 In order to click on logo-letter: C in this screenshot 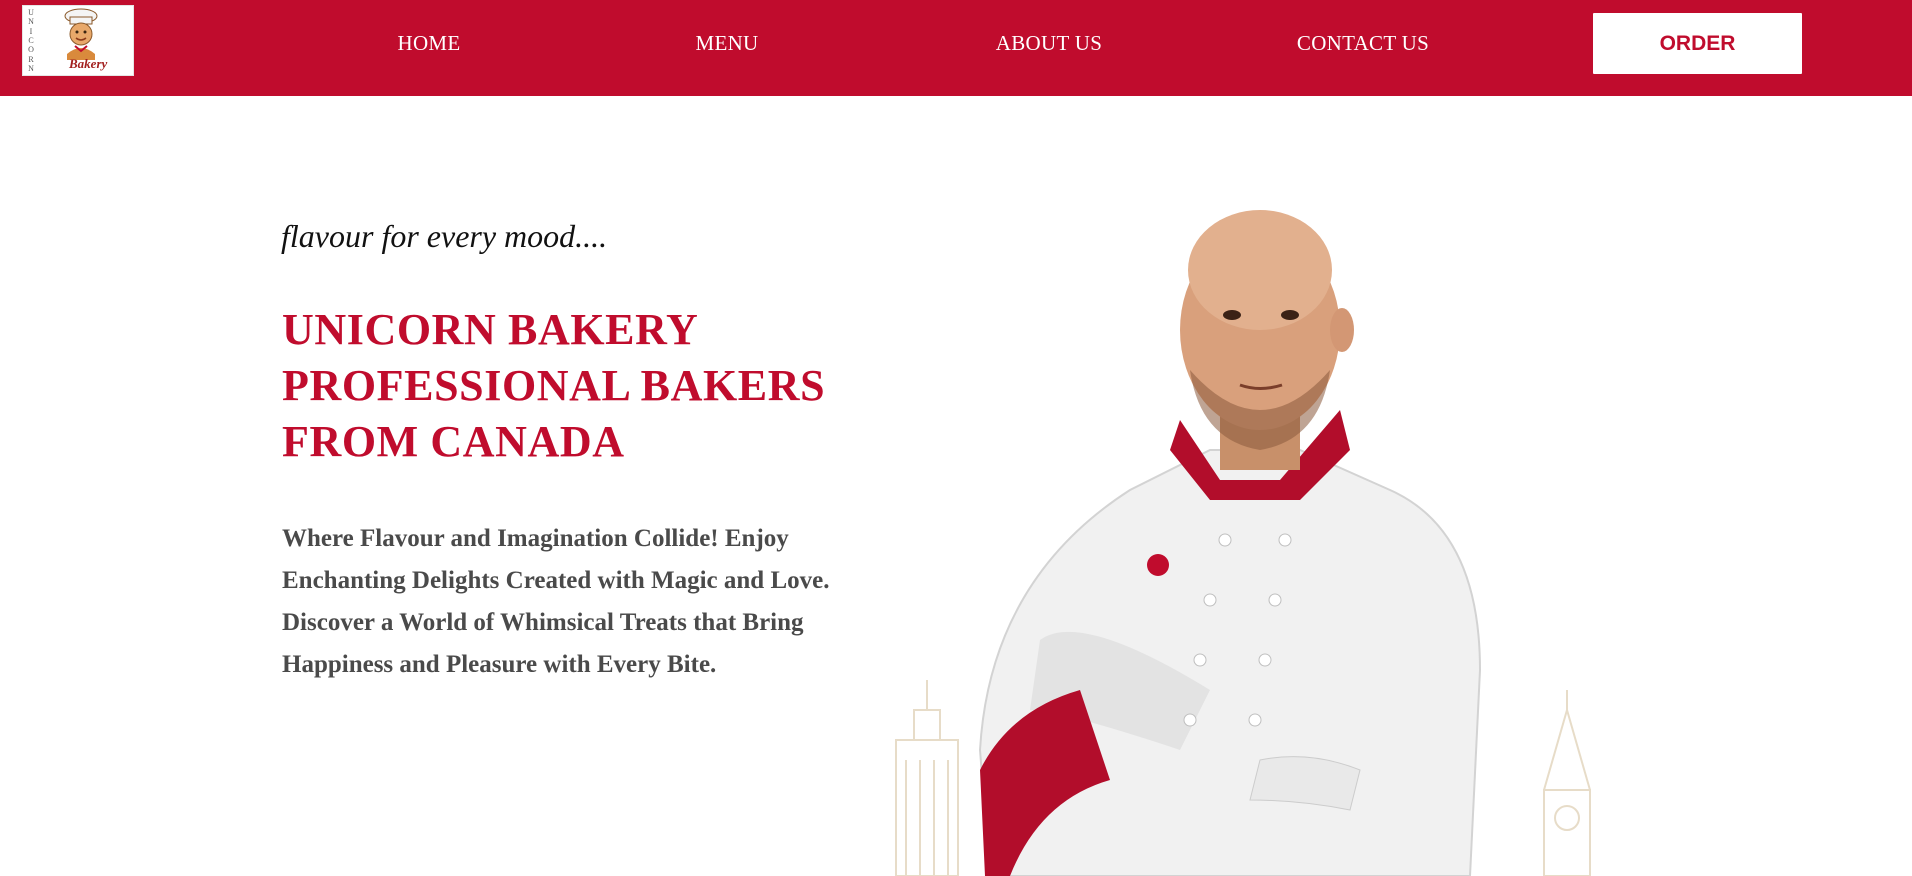, I will do `click(31, 40)`.